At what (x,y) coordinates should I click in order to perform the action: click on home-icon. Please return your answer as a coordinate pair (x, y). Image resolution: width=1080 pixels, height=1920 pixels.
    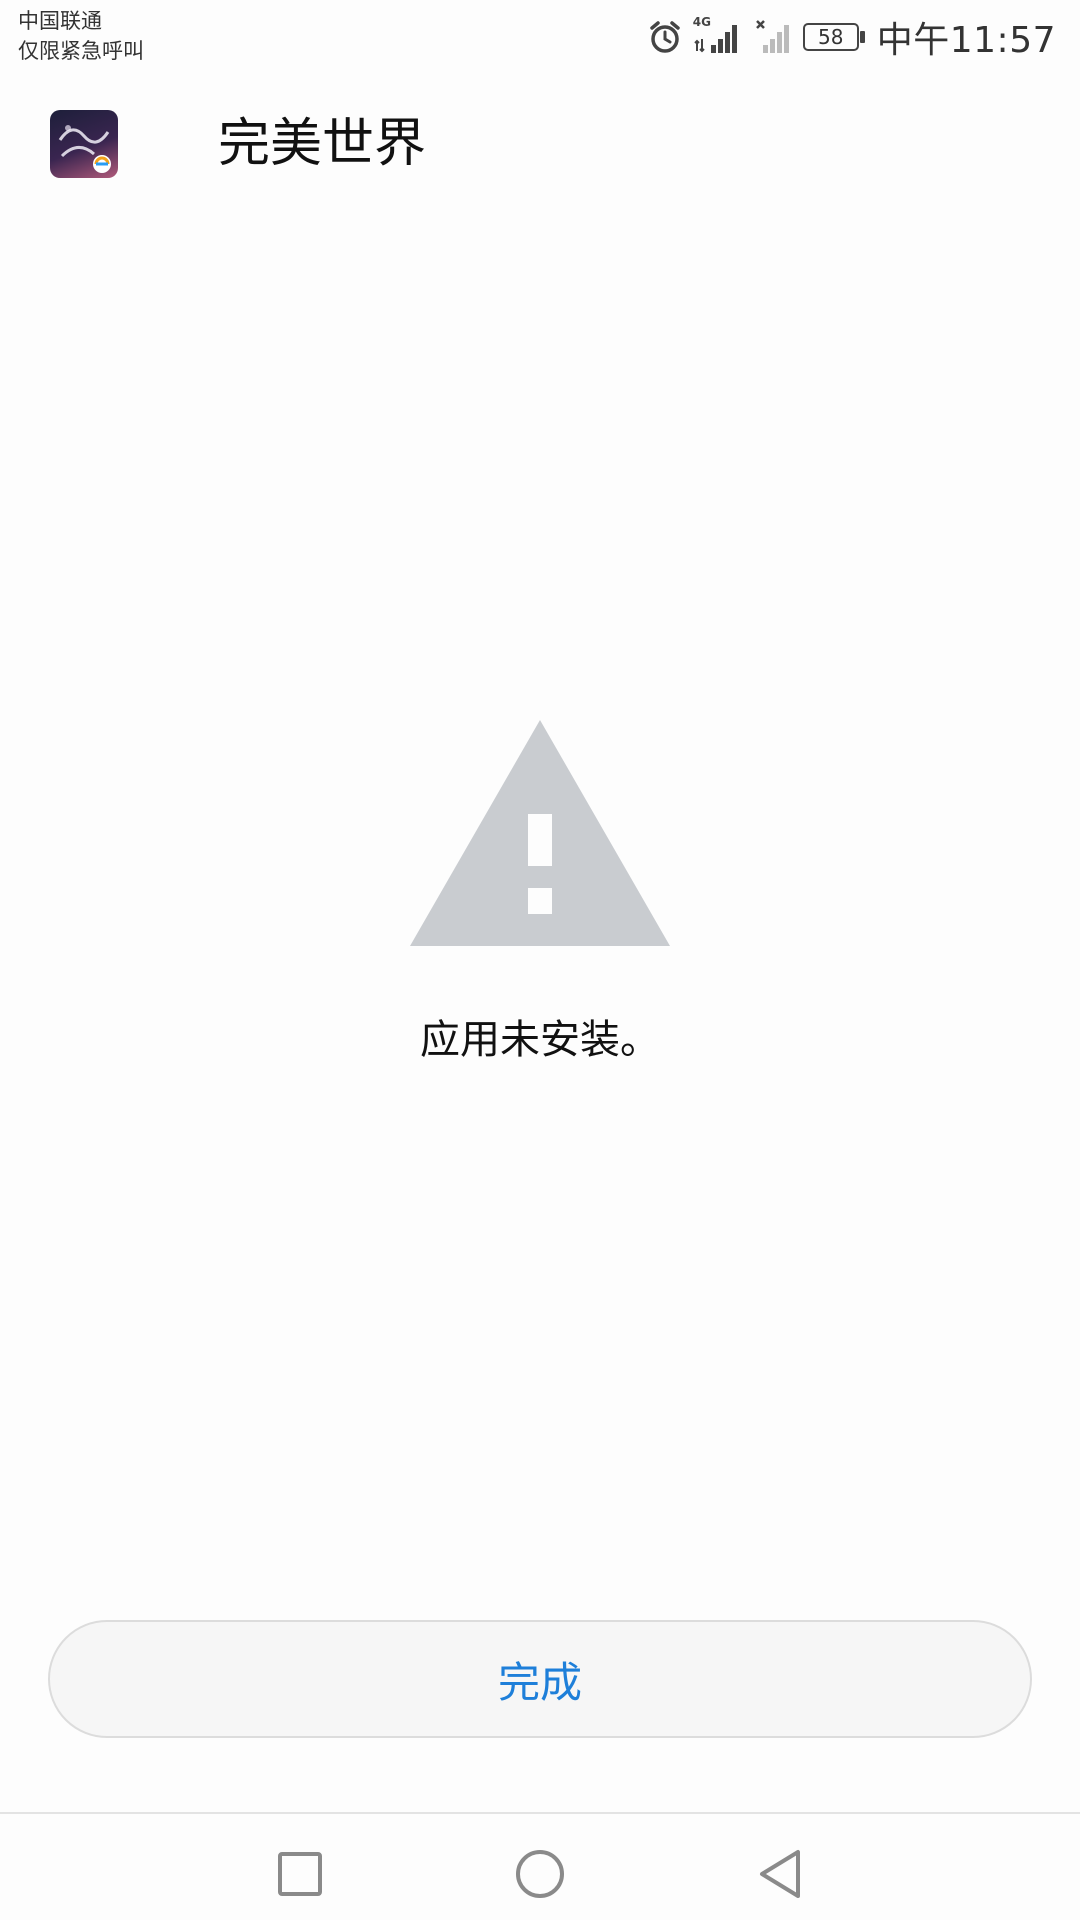
    Looking at the image, I should click on (540, 1874).